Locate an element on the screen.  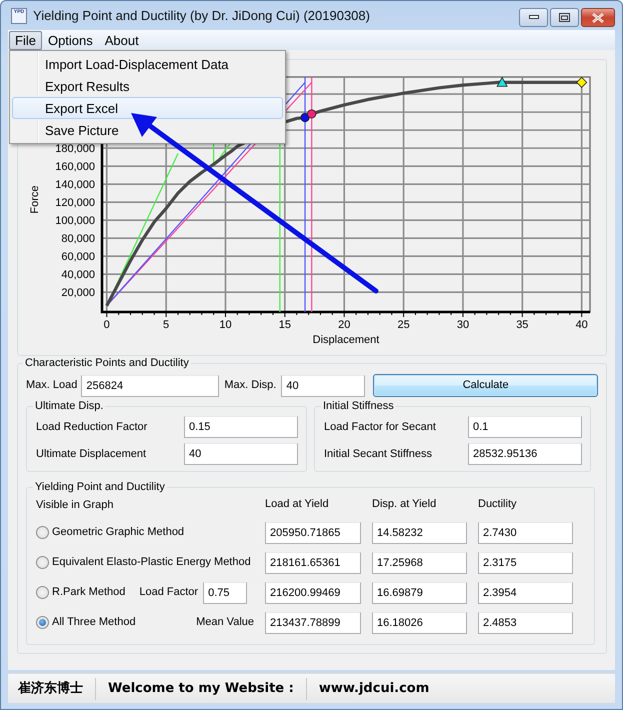
field-label: Load Reduction Factor is located at coordinates (92, 427).